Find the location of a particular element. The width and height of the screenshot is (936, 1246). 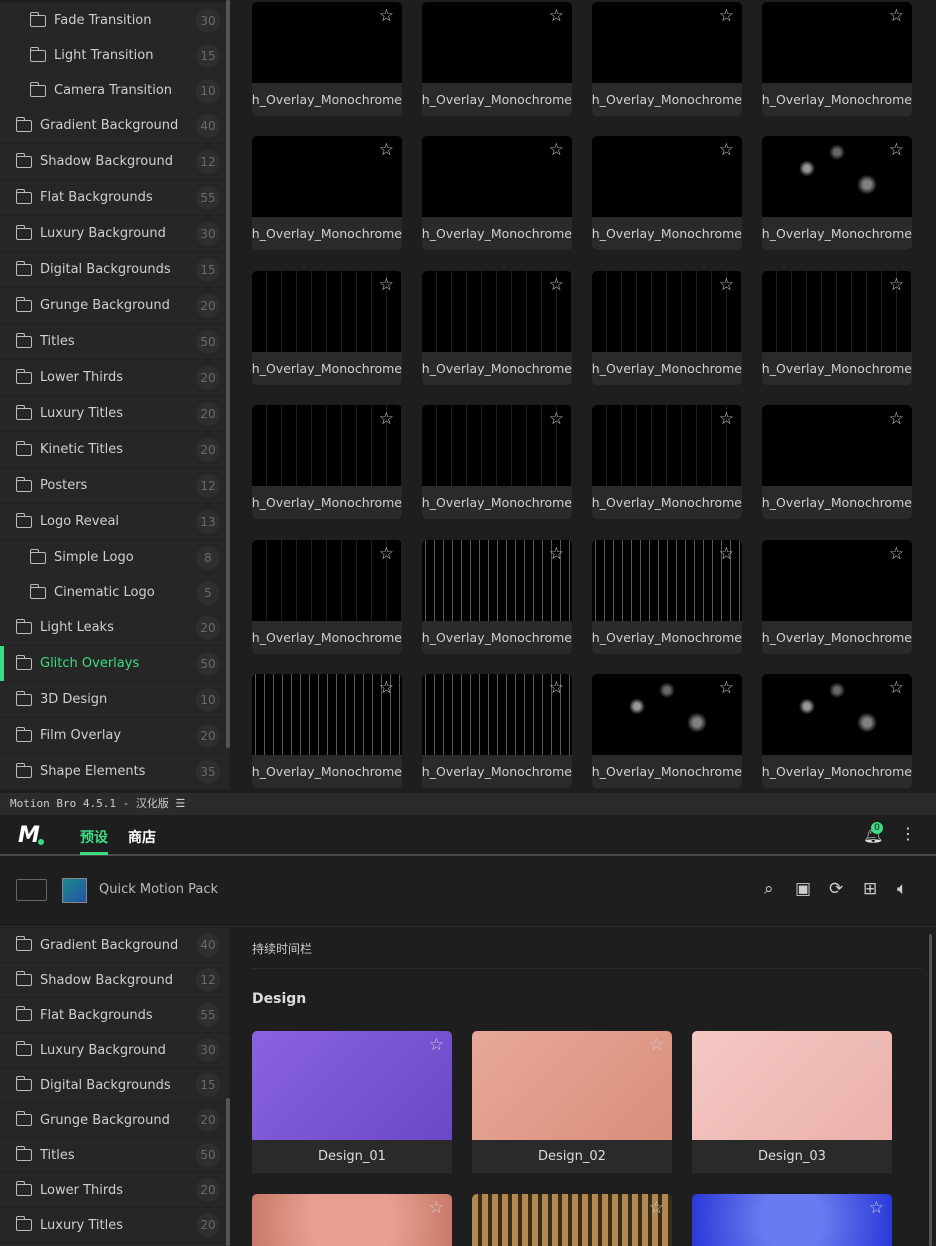

sidebar-item: Logo Reveal 13 is located at coordinates (115, 522).